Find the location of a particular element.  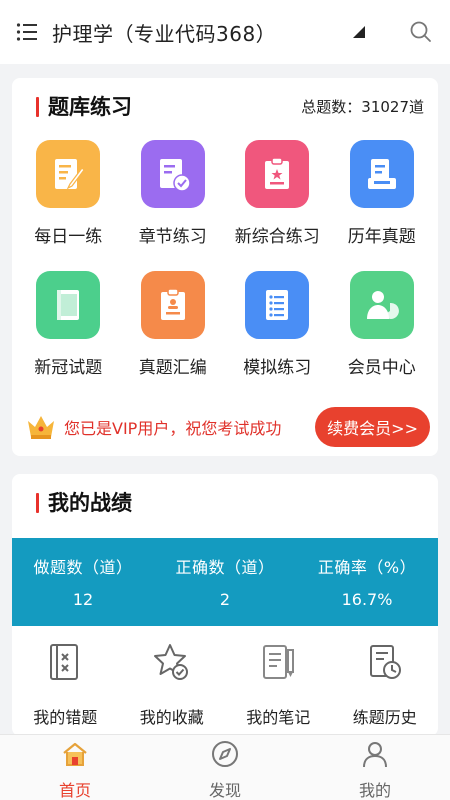

daily-practice-icon is located at coordinates (68, 174).